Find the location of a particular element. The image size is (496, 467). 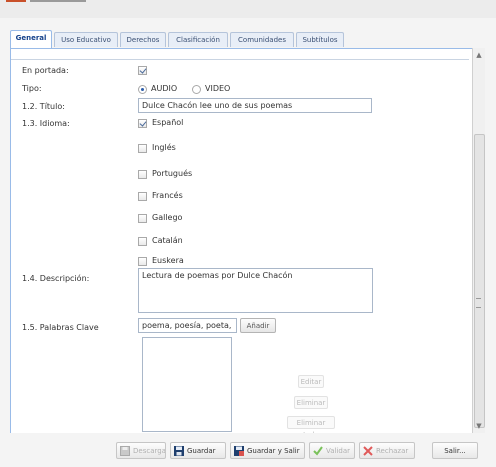

vertical-scrollbar: ▲ ▼ is located at coordinates (478, 240).